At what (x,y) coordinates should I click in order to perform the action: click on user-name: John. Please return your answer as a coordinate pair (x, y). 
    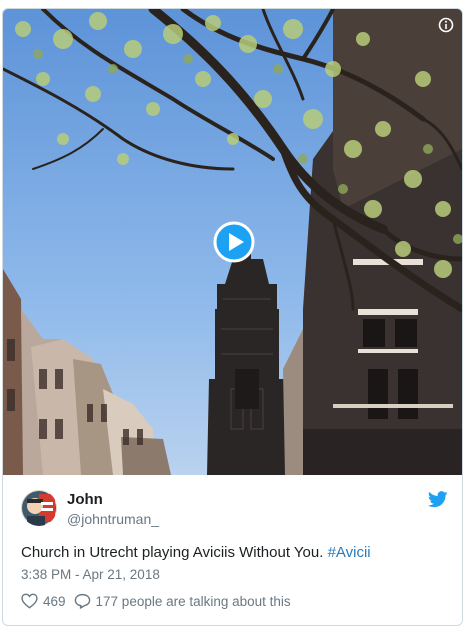
    Looking at the image, I should click on (85, 499).